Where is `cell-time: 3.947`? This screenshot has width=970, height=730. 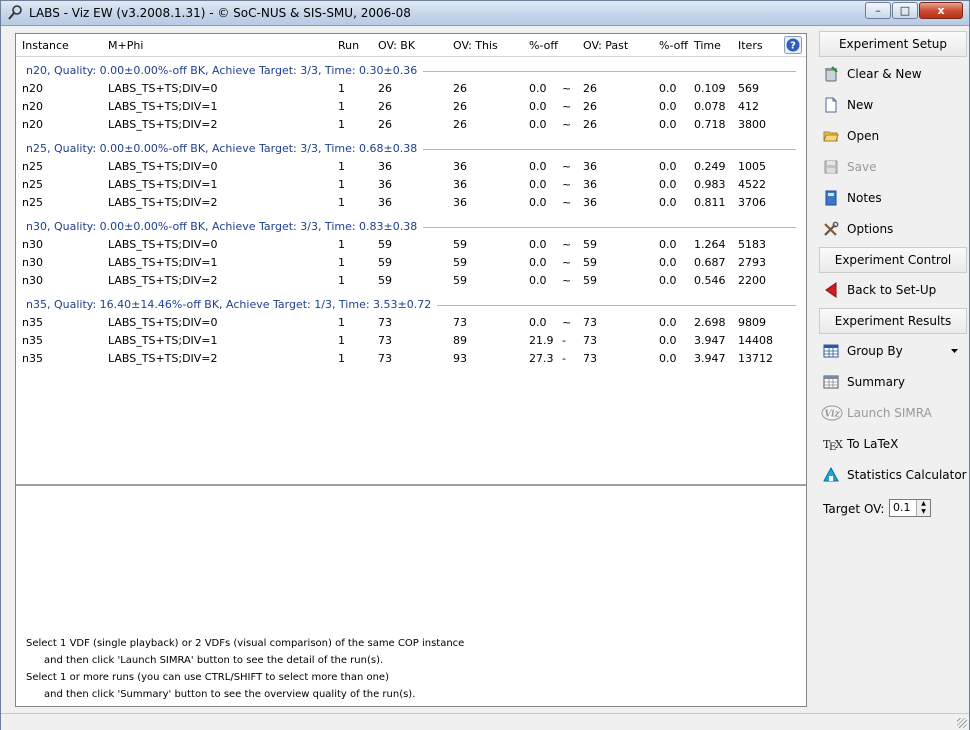
cell-time: 3.947 is located at coordinates (710, 358).